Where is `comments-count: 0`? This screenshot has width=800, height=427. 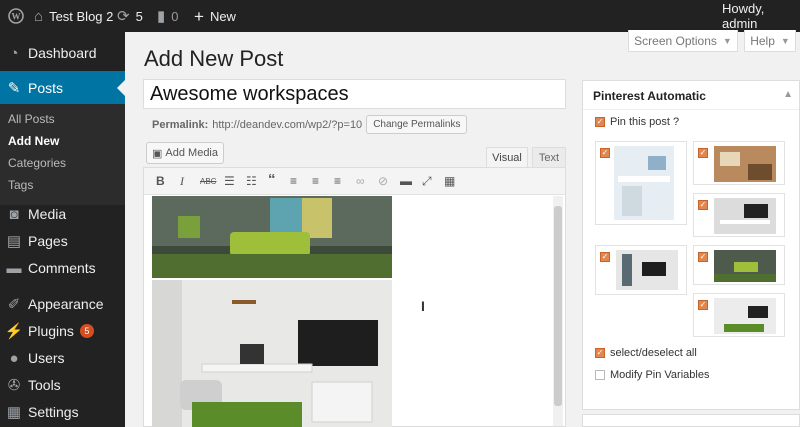 comments-count: 0 is located at coordinates (175, 16).